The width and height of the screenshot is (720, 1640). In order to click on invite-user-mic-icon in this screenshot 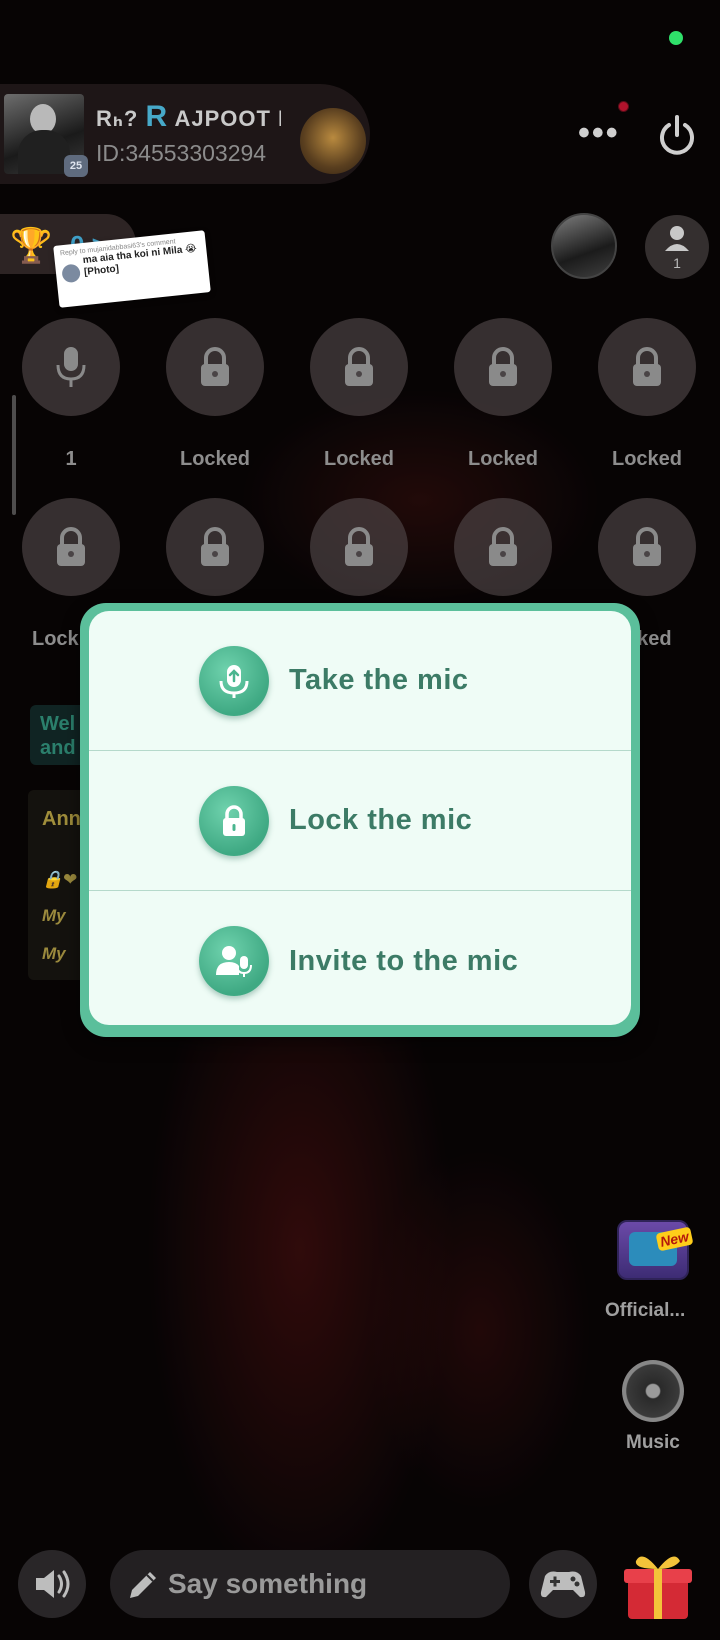, I will do `click(234, 961)`.